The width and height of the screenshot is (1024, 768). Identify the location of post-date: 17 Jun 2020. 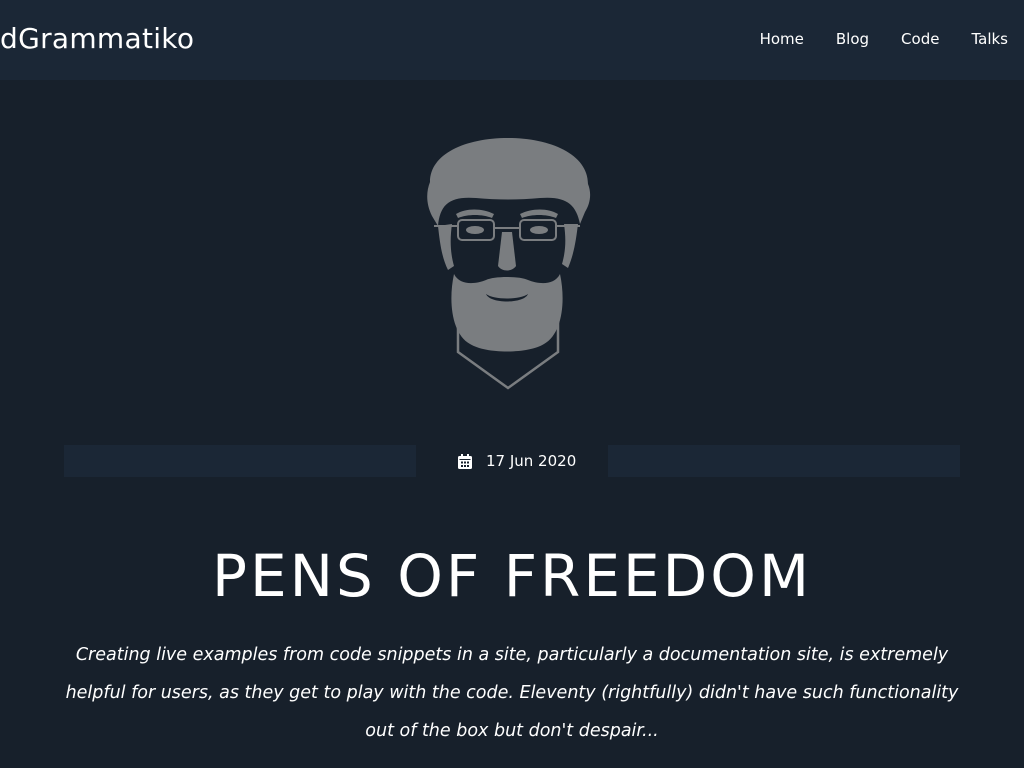
(517, 461).